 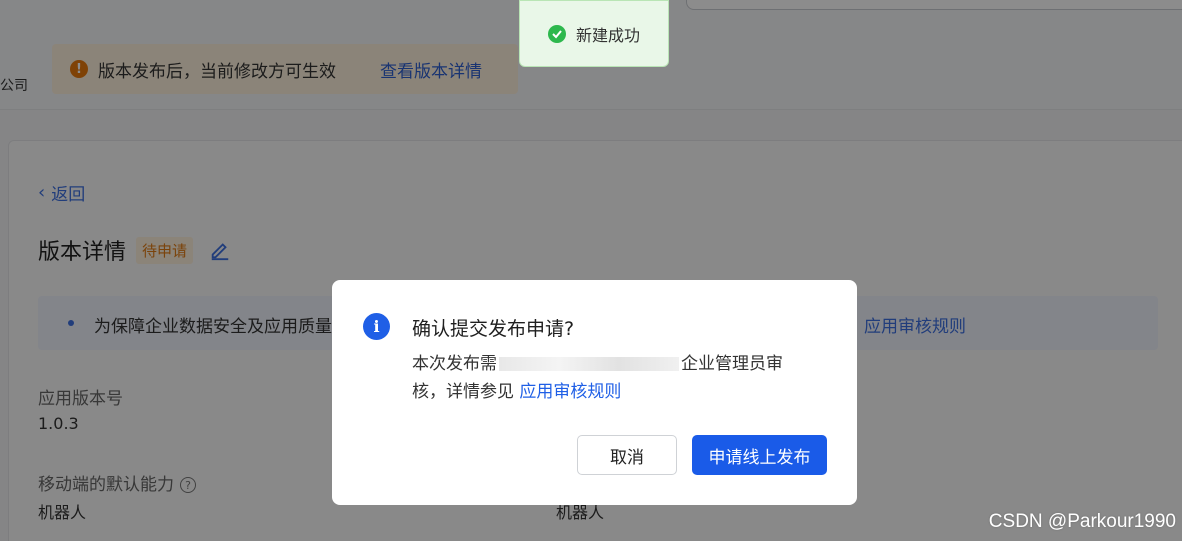 I want to click on success-toast: 新建成功, so click(x=594, y=33).